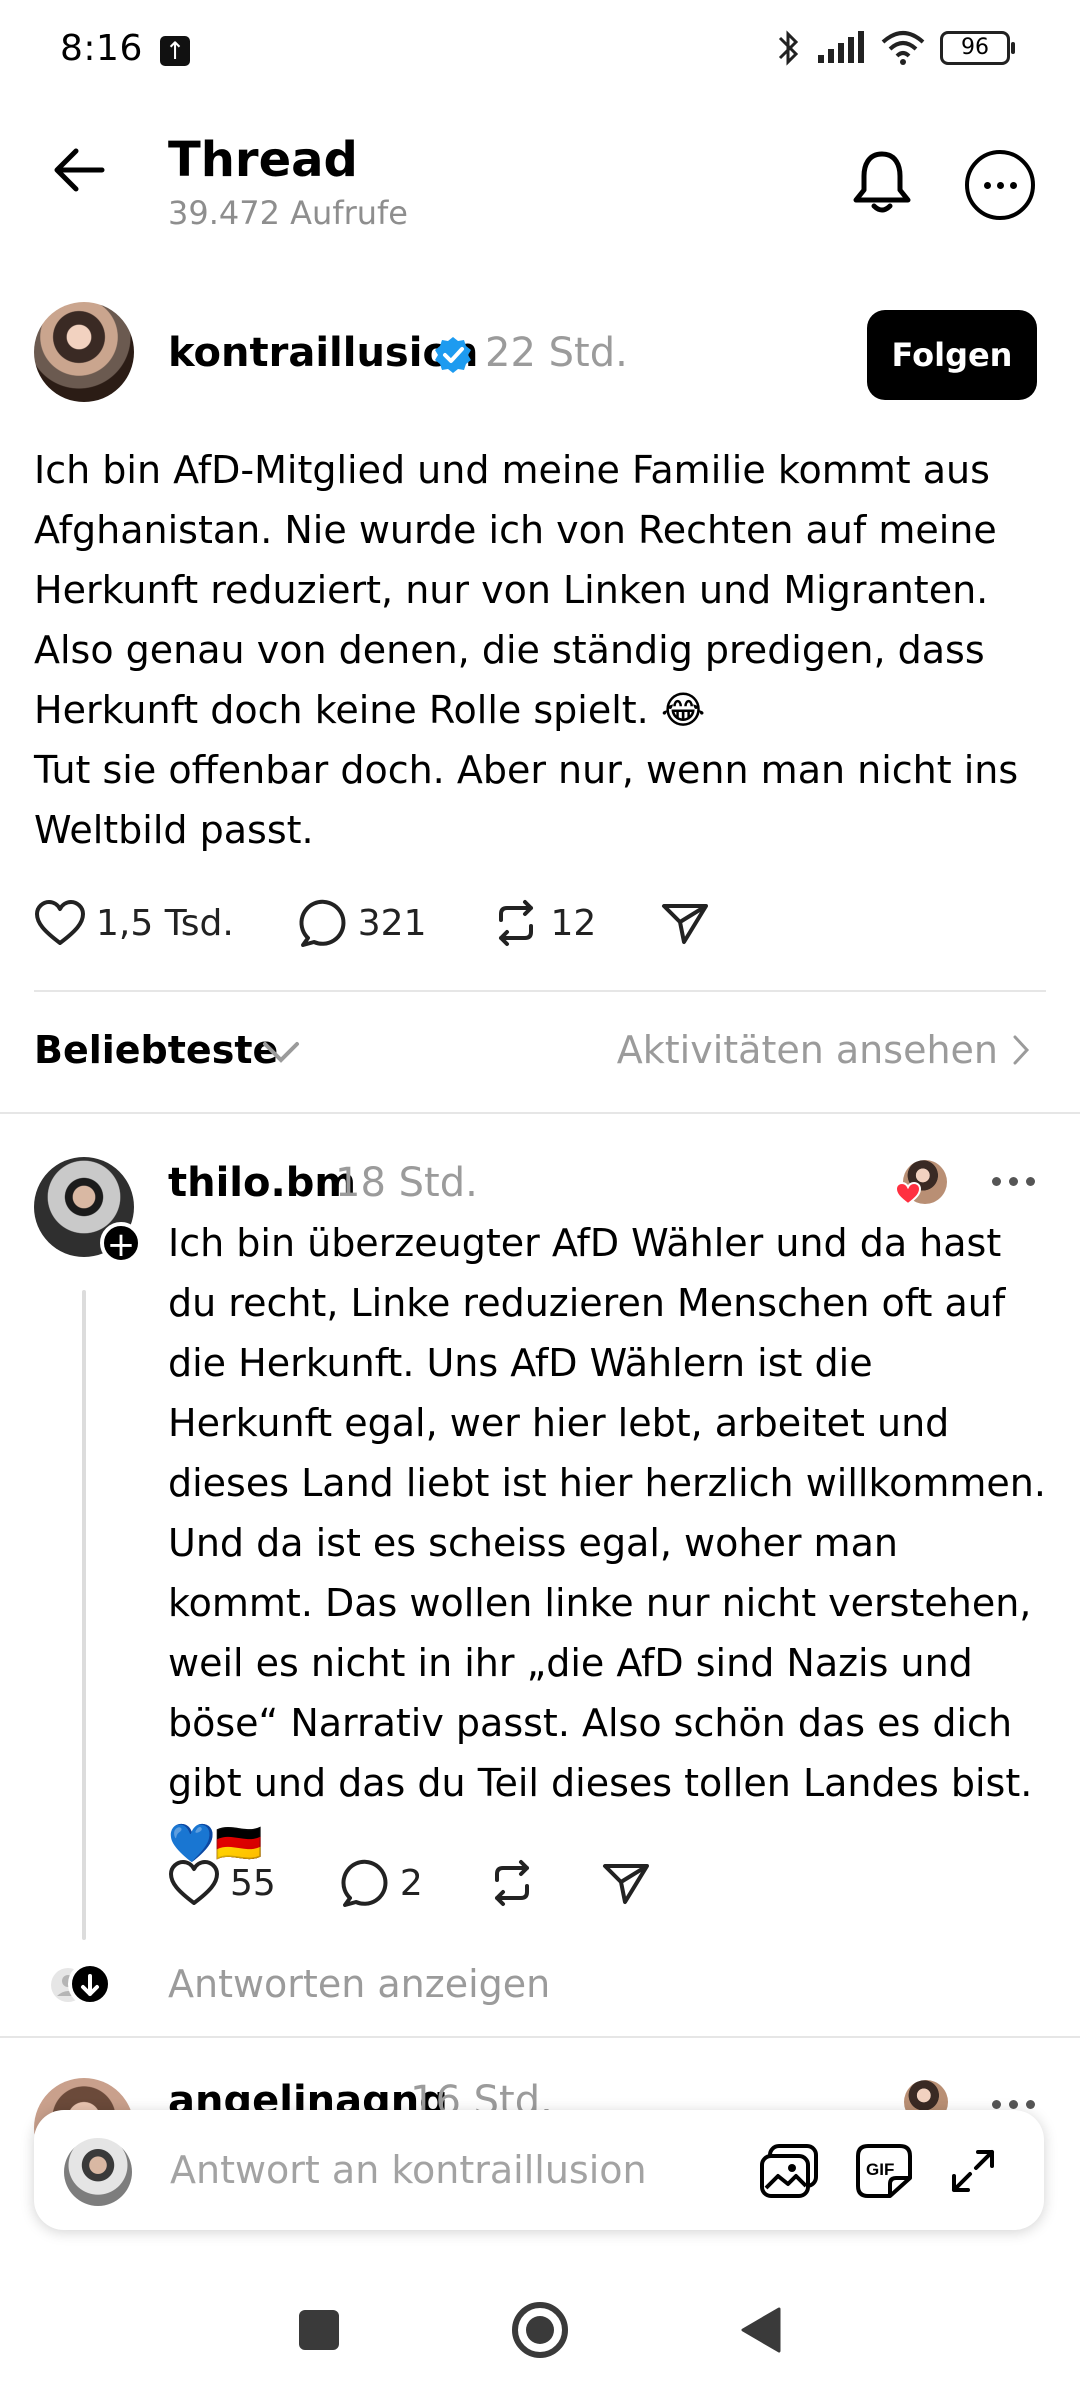  What do you see at coordinates (281, 1052) in the screenshot?
I see `chevron-down-icon` at bounding box center [281, 1052].